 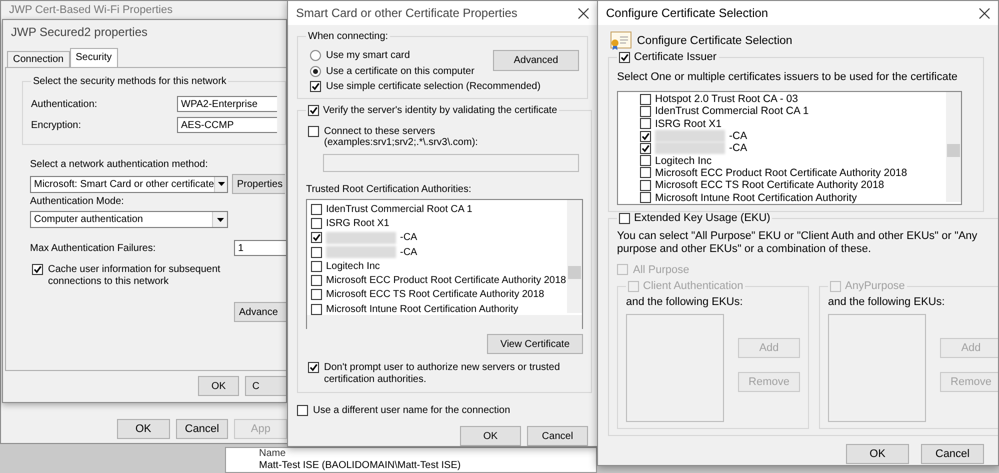 I want to click on column-header: Name, so click(x=411, y=454).